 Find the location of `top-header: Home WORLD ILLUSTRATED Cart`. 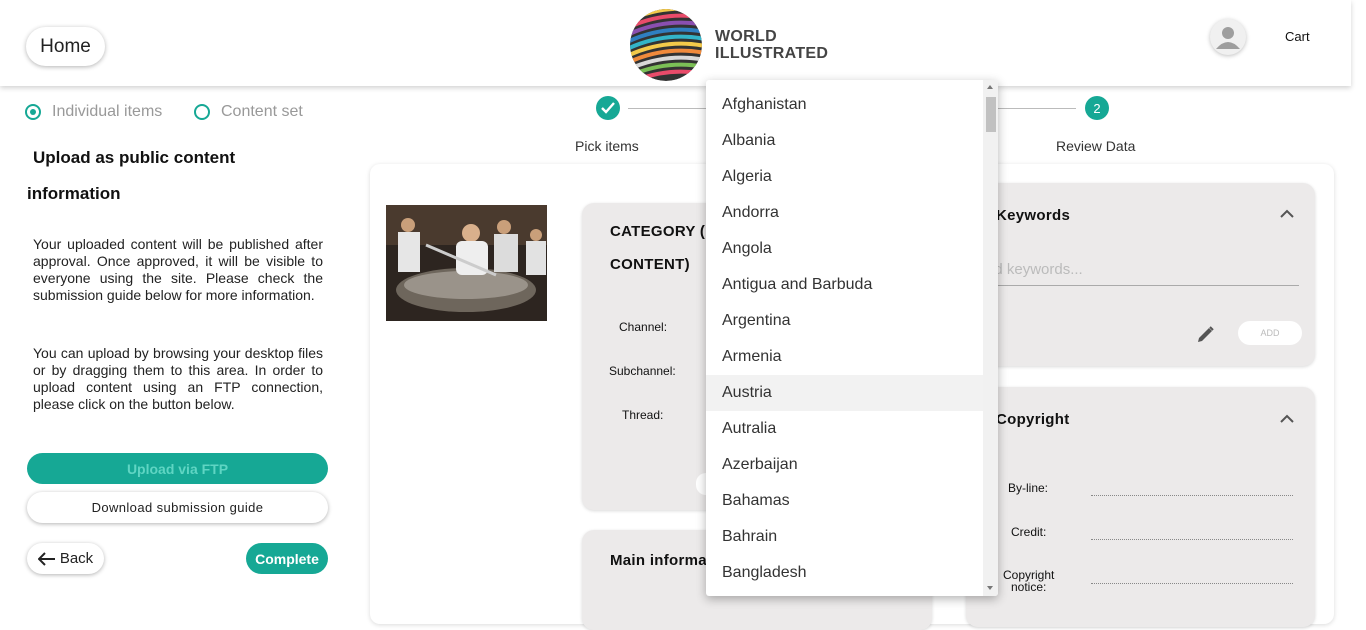

top-header: Home WORLD ILLUSTRATED Cart is located at coordinates (675, 43).